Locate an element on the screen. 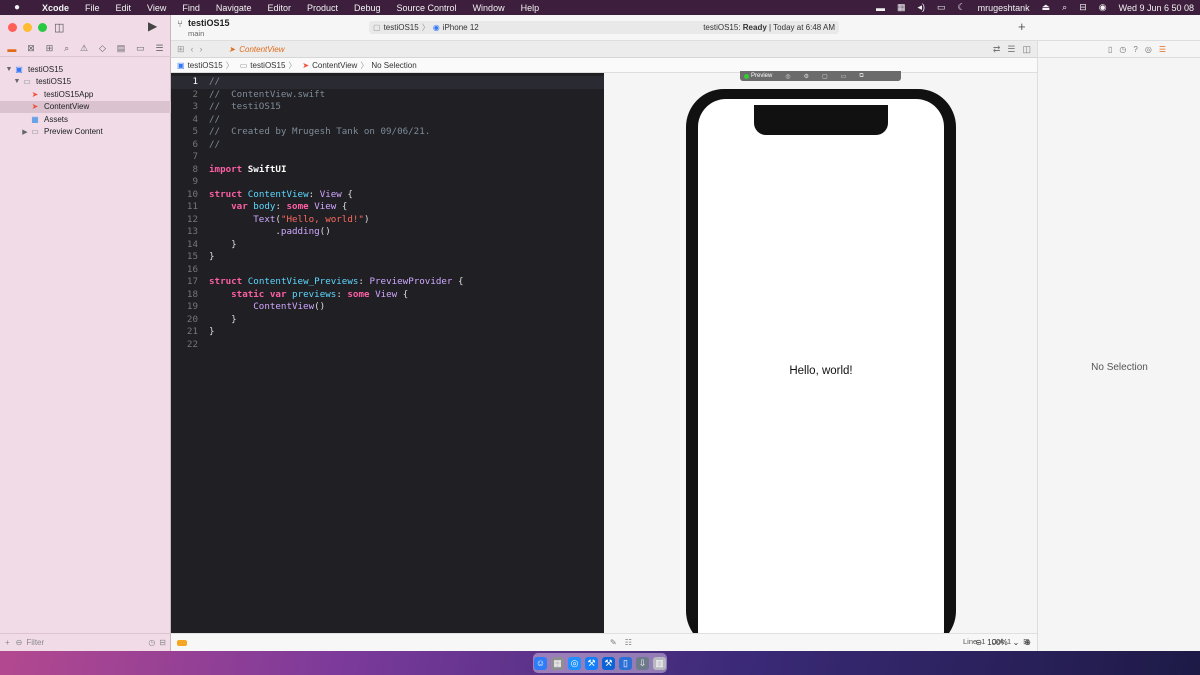  tree-item-app-file: ➤ testiOS15App is located at coordinates (85, 94).